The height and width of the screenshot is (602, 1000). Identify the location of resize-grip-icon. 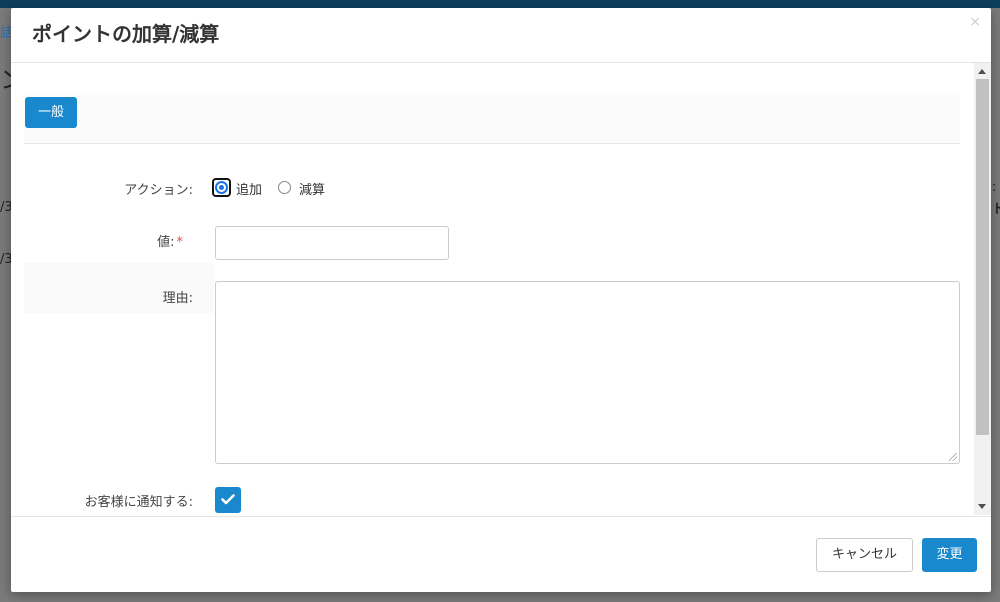
(953, 457).